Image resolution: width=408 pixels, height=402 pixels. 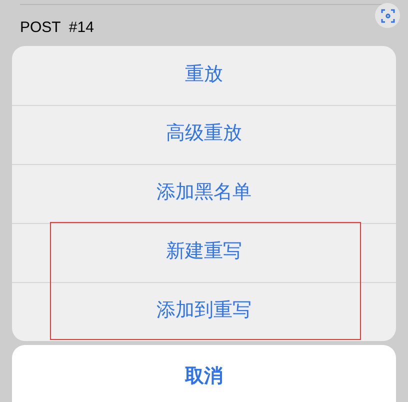 I want to click on action-item: 重放, so click(x=204, y=75).